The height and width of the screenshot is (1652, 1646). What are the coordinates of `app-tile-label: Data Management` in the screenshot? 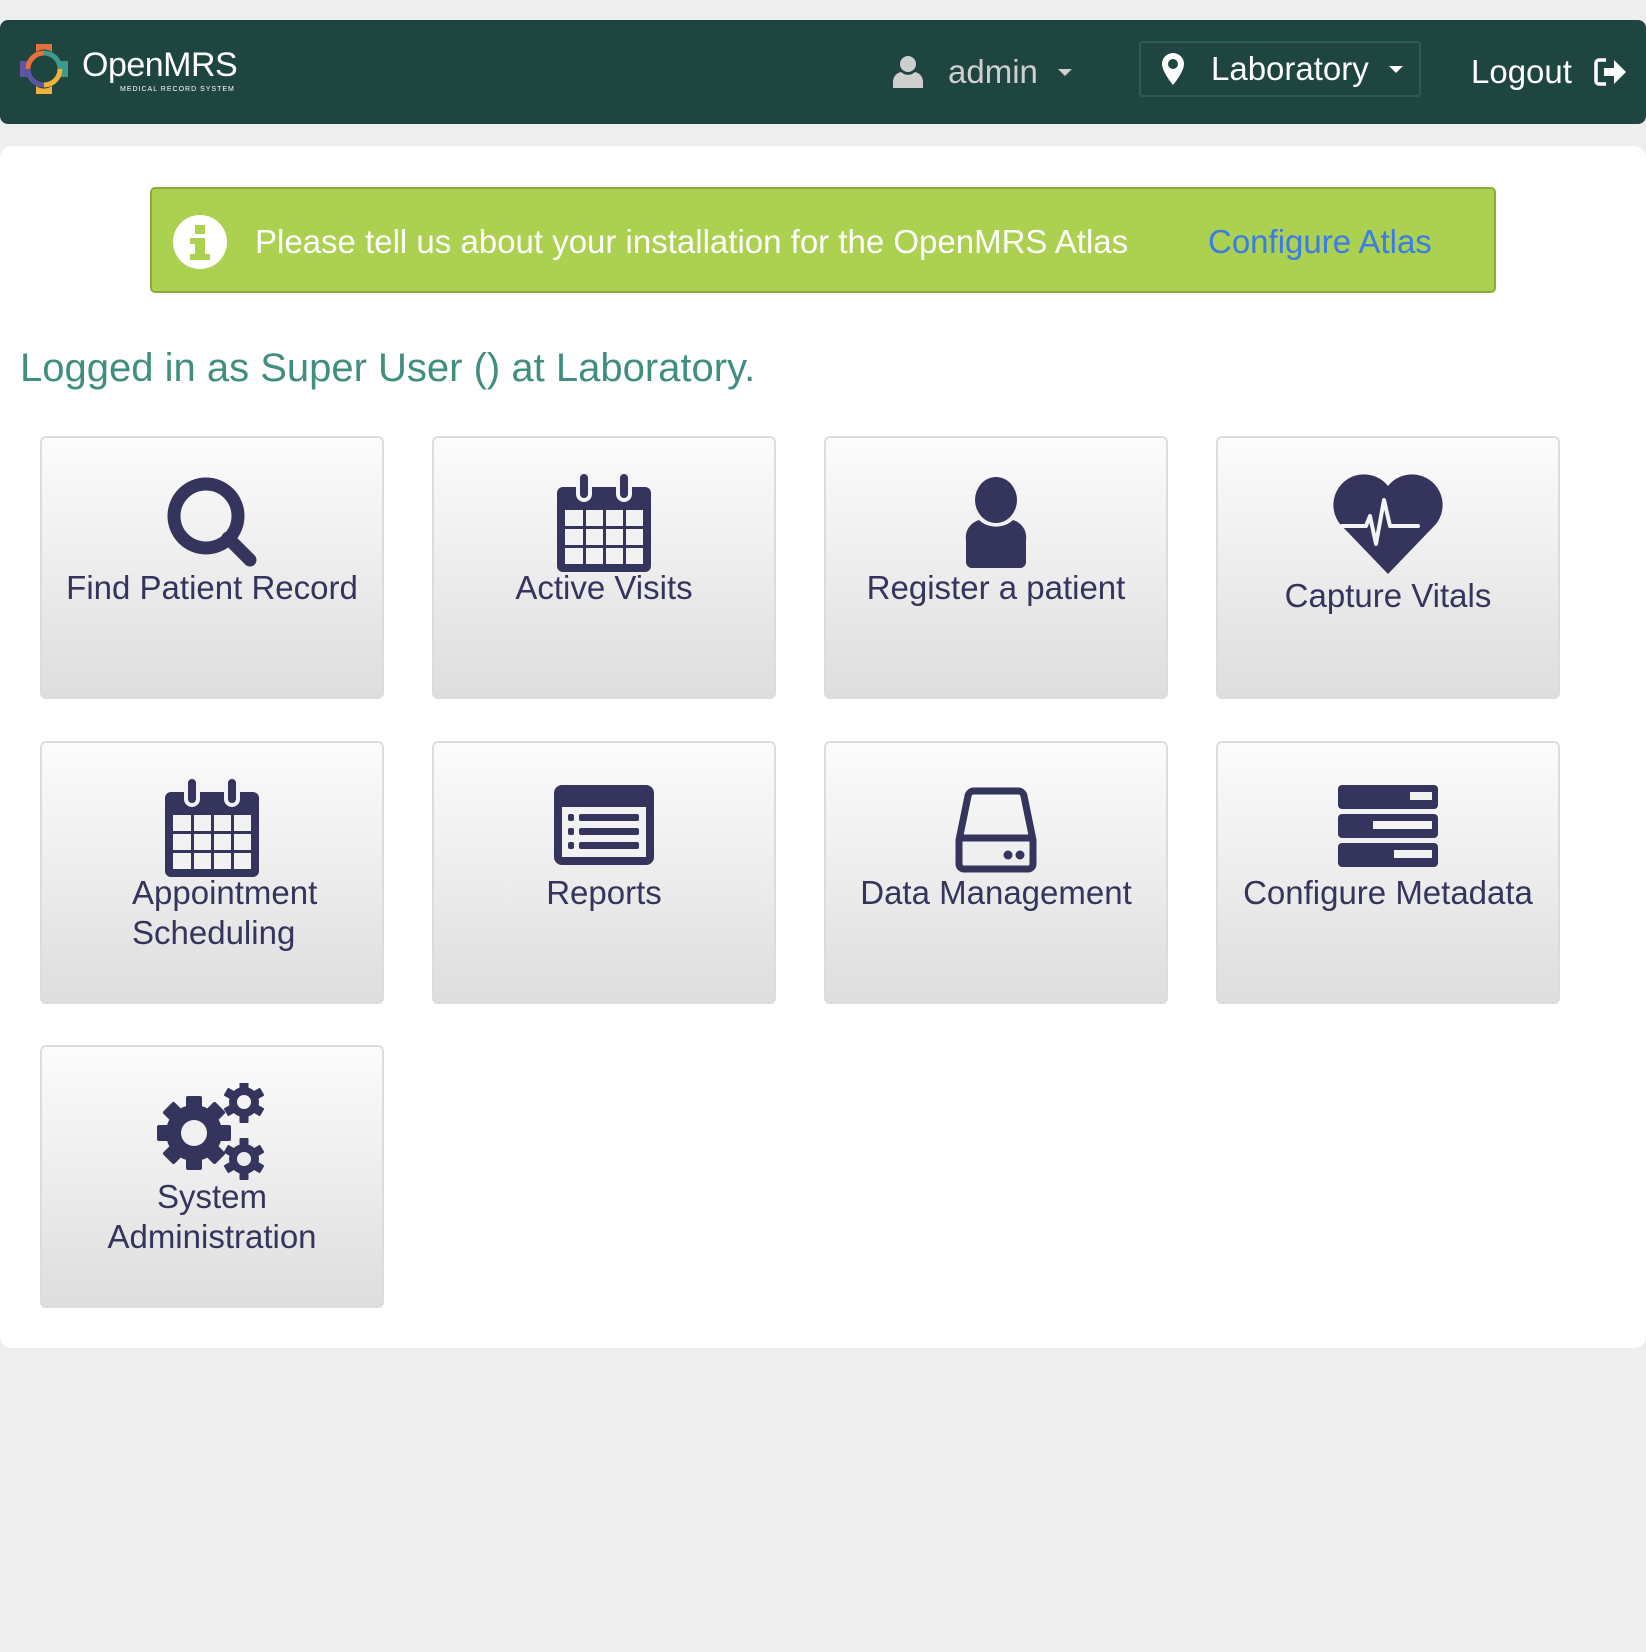 It's located at (996, 892).